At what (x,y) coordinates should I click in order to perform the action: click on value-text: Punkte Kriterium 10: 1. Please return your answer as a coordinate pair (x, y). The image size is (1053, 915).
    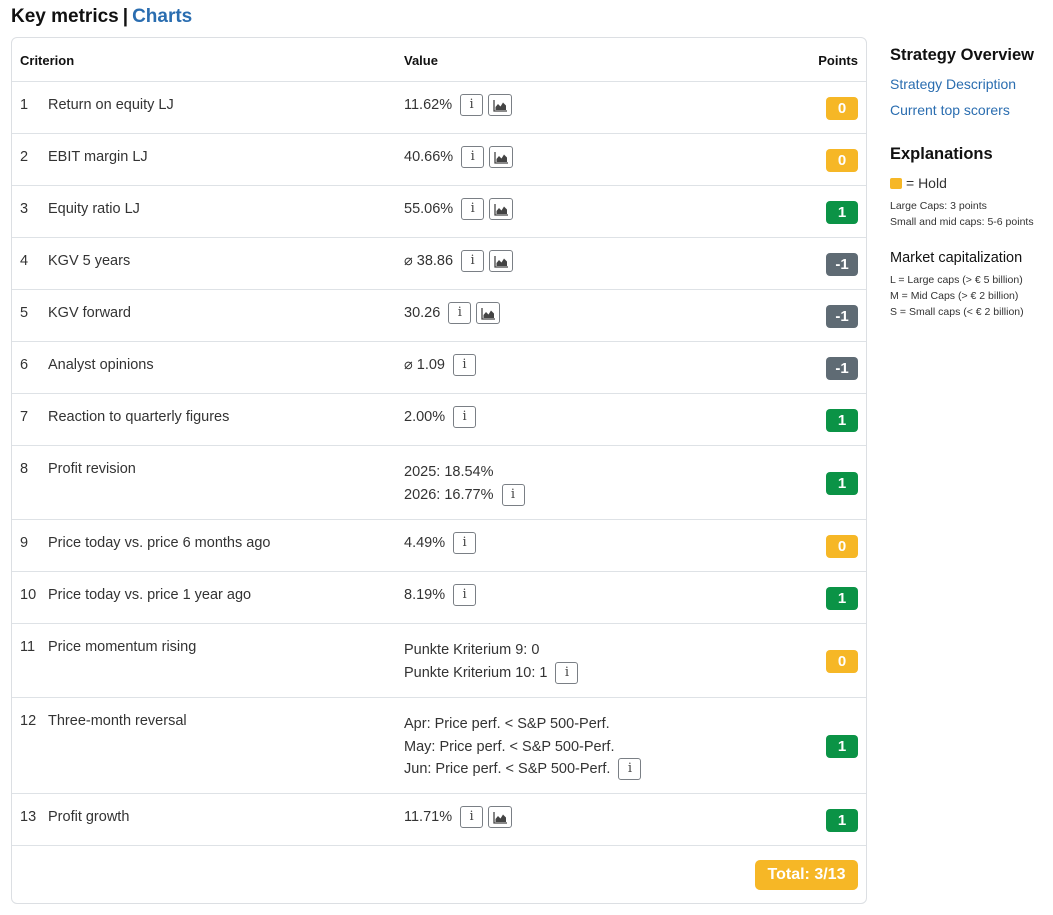
    Looking at the image, I should click on (476, 672).